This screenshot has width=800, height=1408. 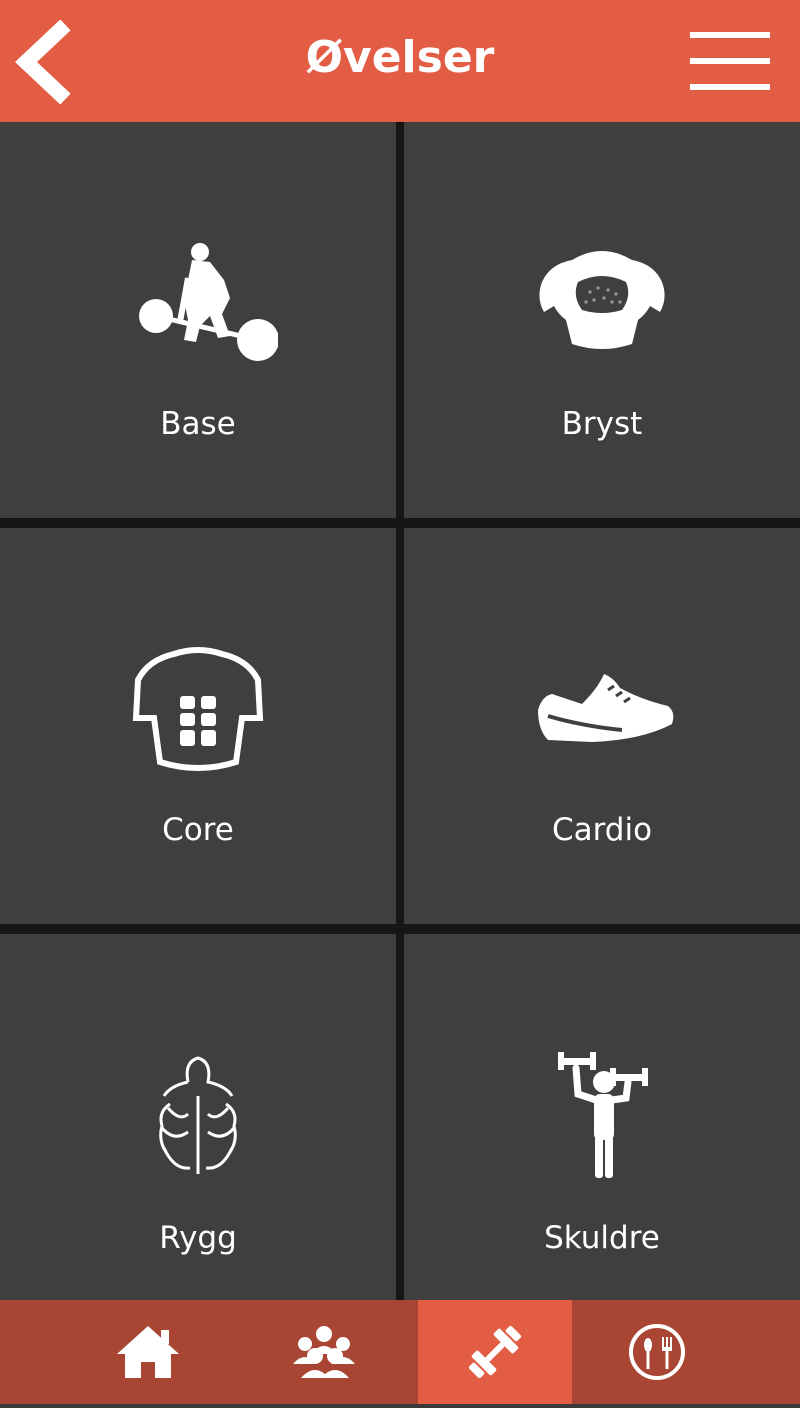 What do you see at coordinates (730, 35) in the screenshot?
I see `hamburger-menu-icon` at bounding box center [730, 35].